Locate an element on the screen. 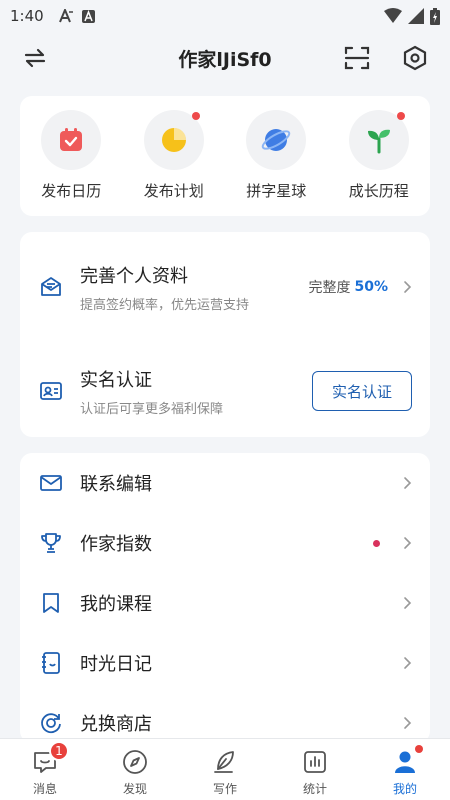 The height and width of the screenshot is (800, 450). bookmark-icon is located at coordinates (51, 603).